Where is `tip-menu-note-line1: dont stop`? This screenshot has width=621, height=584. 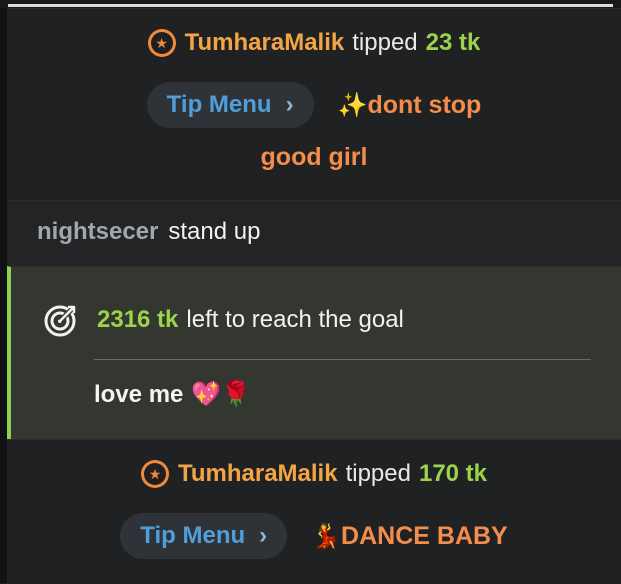 tip-menu-note-line1: dont stop is located at coordinates (424, 104).